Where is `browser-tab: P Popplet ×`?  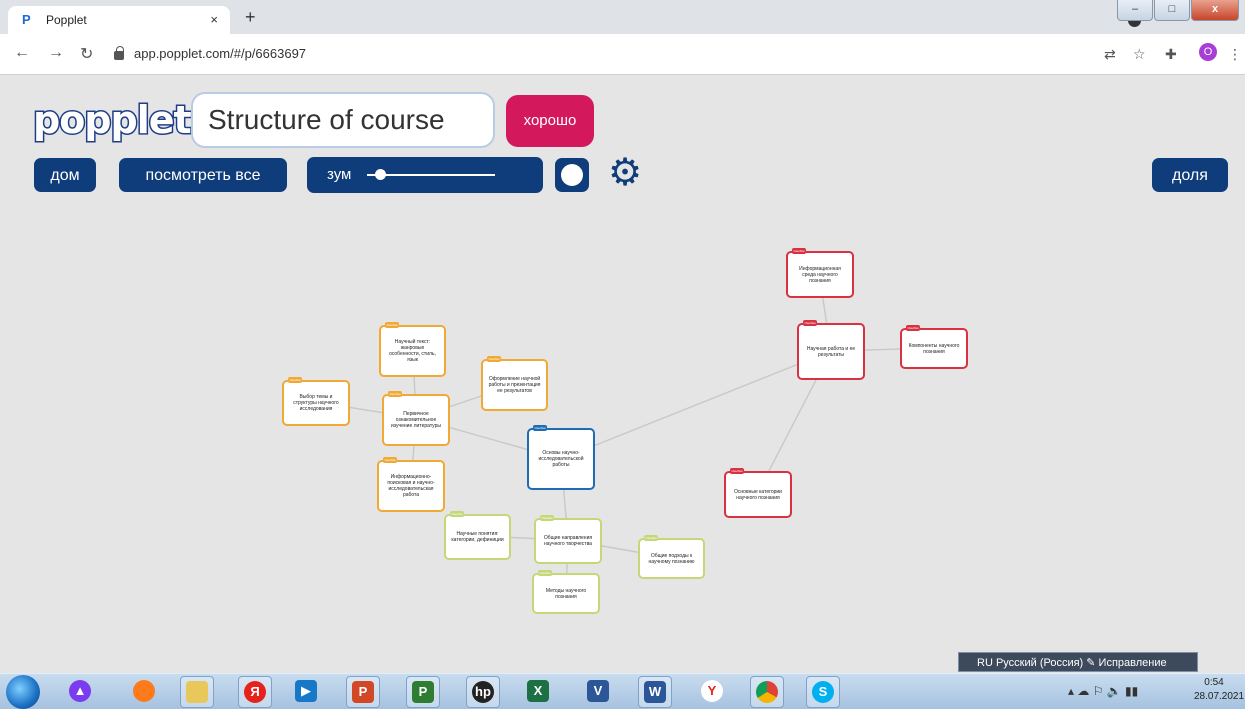
browser-tab: P Popplet × is located at coordinates (119, 20).